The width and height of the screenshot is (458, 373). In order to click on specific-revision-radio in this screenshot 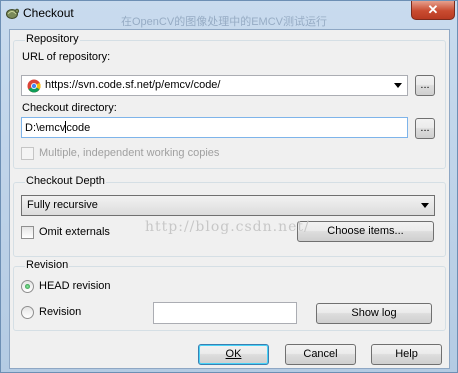, I will do `click(27, 312)`.